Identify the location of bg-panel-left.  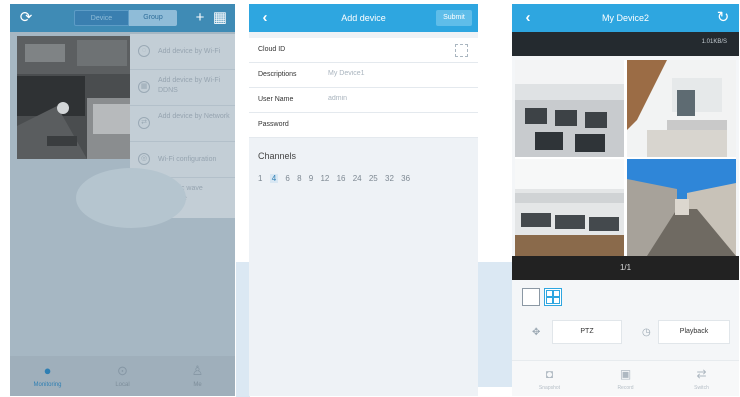
(243, 329).